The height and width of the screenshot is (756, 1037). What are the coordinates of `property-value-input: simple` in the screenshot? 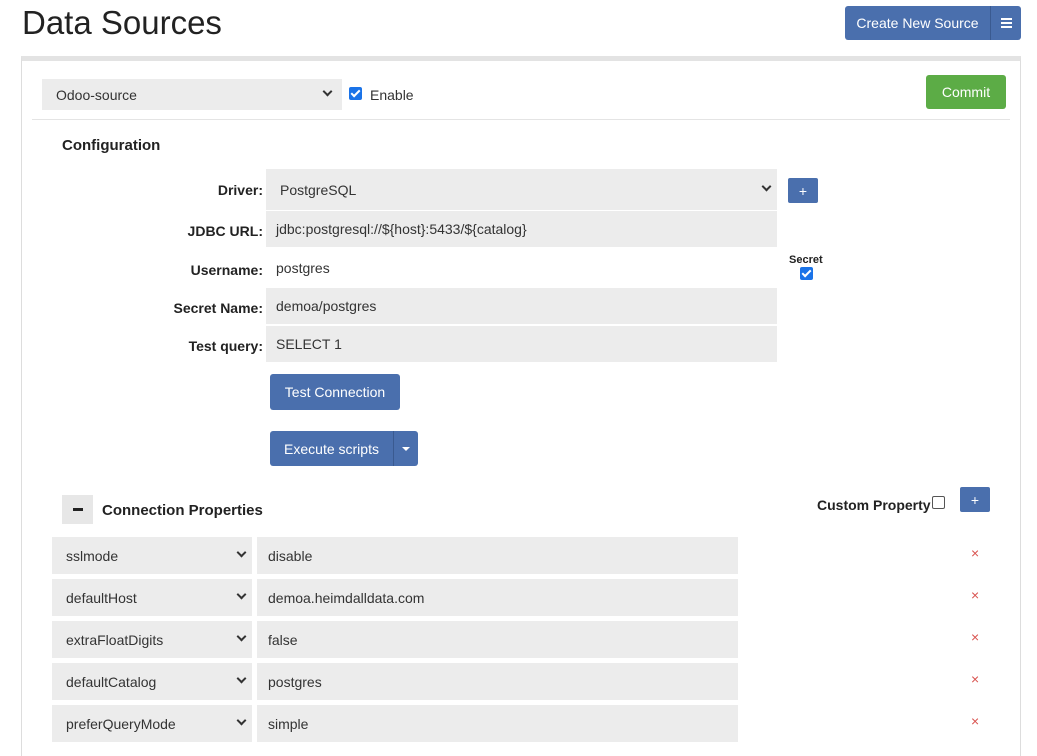 It's located at (497, 723).